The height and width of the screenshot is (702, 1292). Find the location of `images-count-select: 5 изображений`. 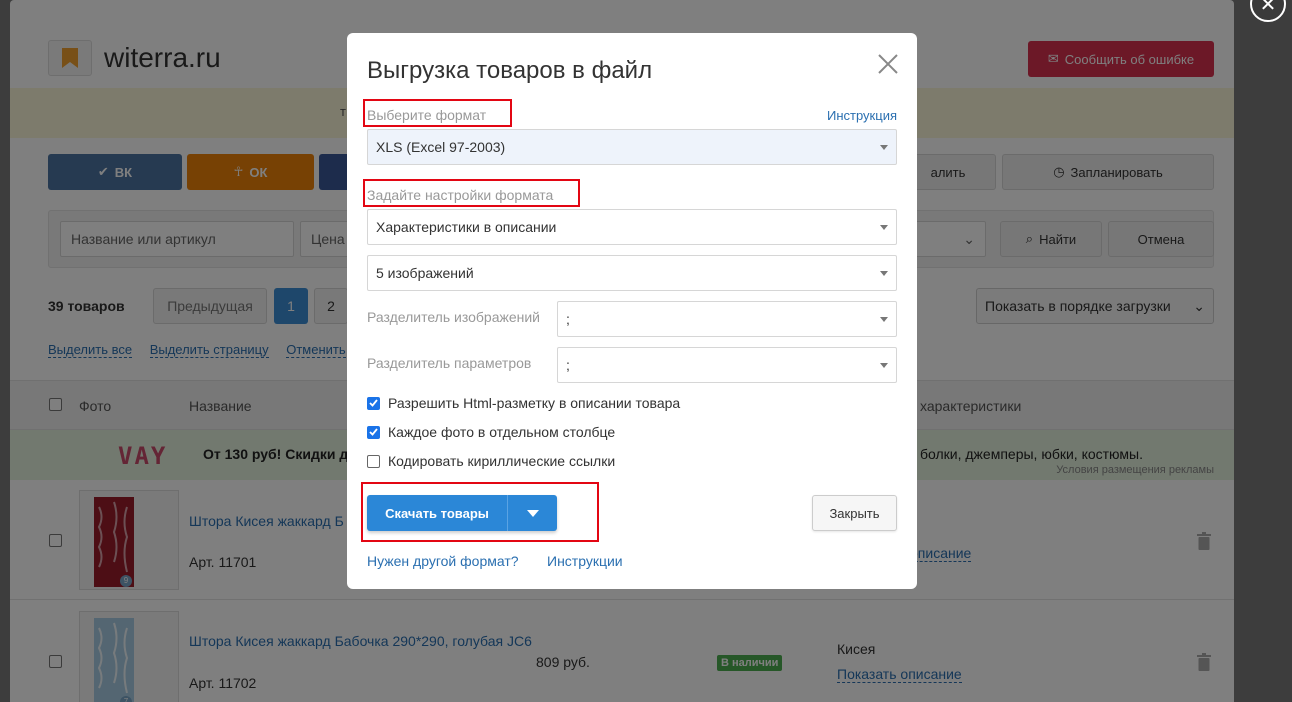

images-count-select: 5 изображений is located at coordinates (632, 273).